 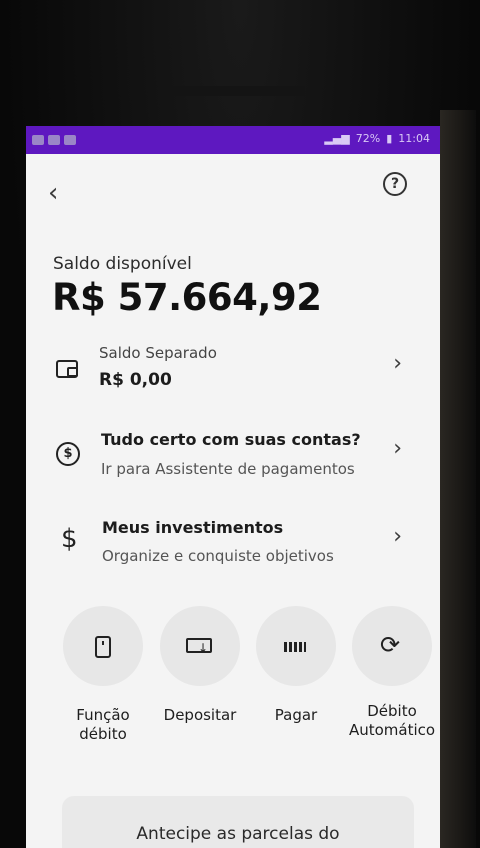 I want to click on sync-icon: ⟳, so click(x=390, y=645).